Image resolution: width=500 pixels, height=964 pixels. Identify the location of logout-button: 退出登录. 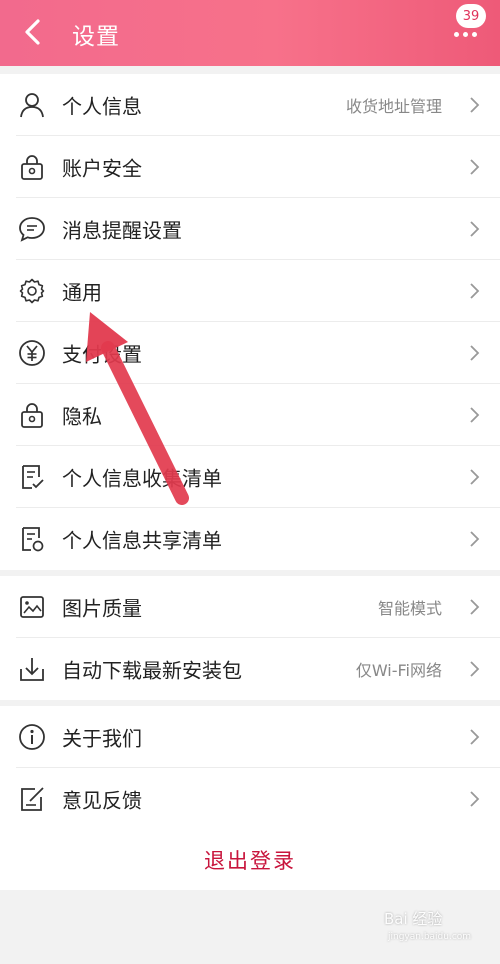
(250, 860).